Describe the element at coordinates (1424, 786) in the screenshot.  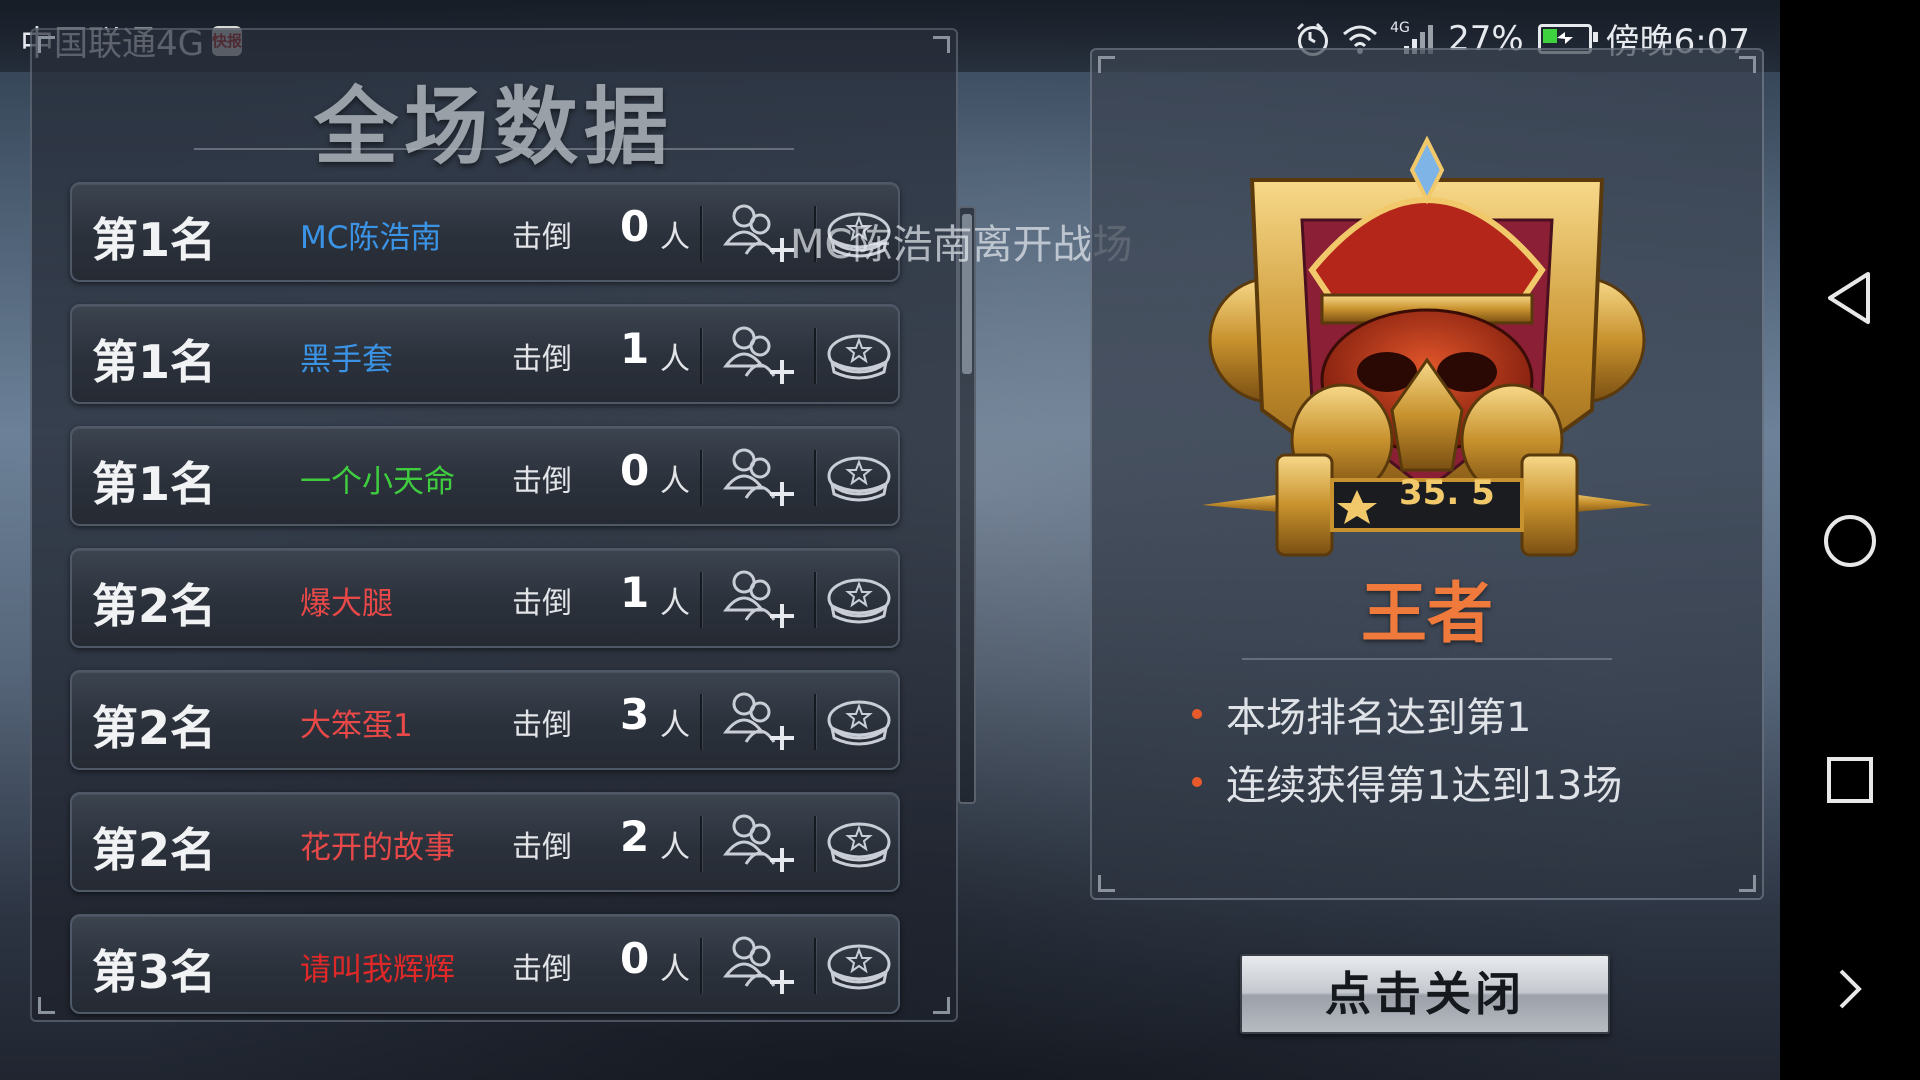
I see `achievement-text: 连续获得第1达到13场` at that location.